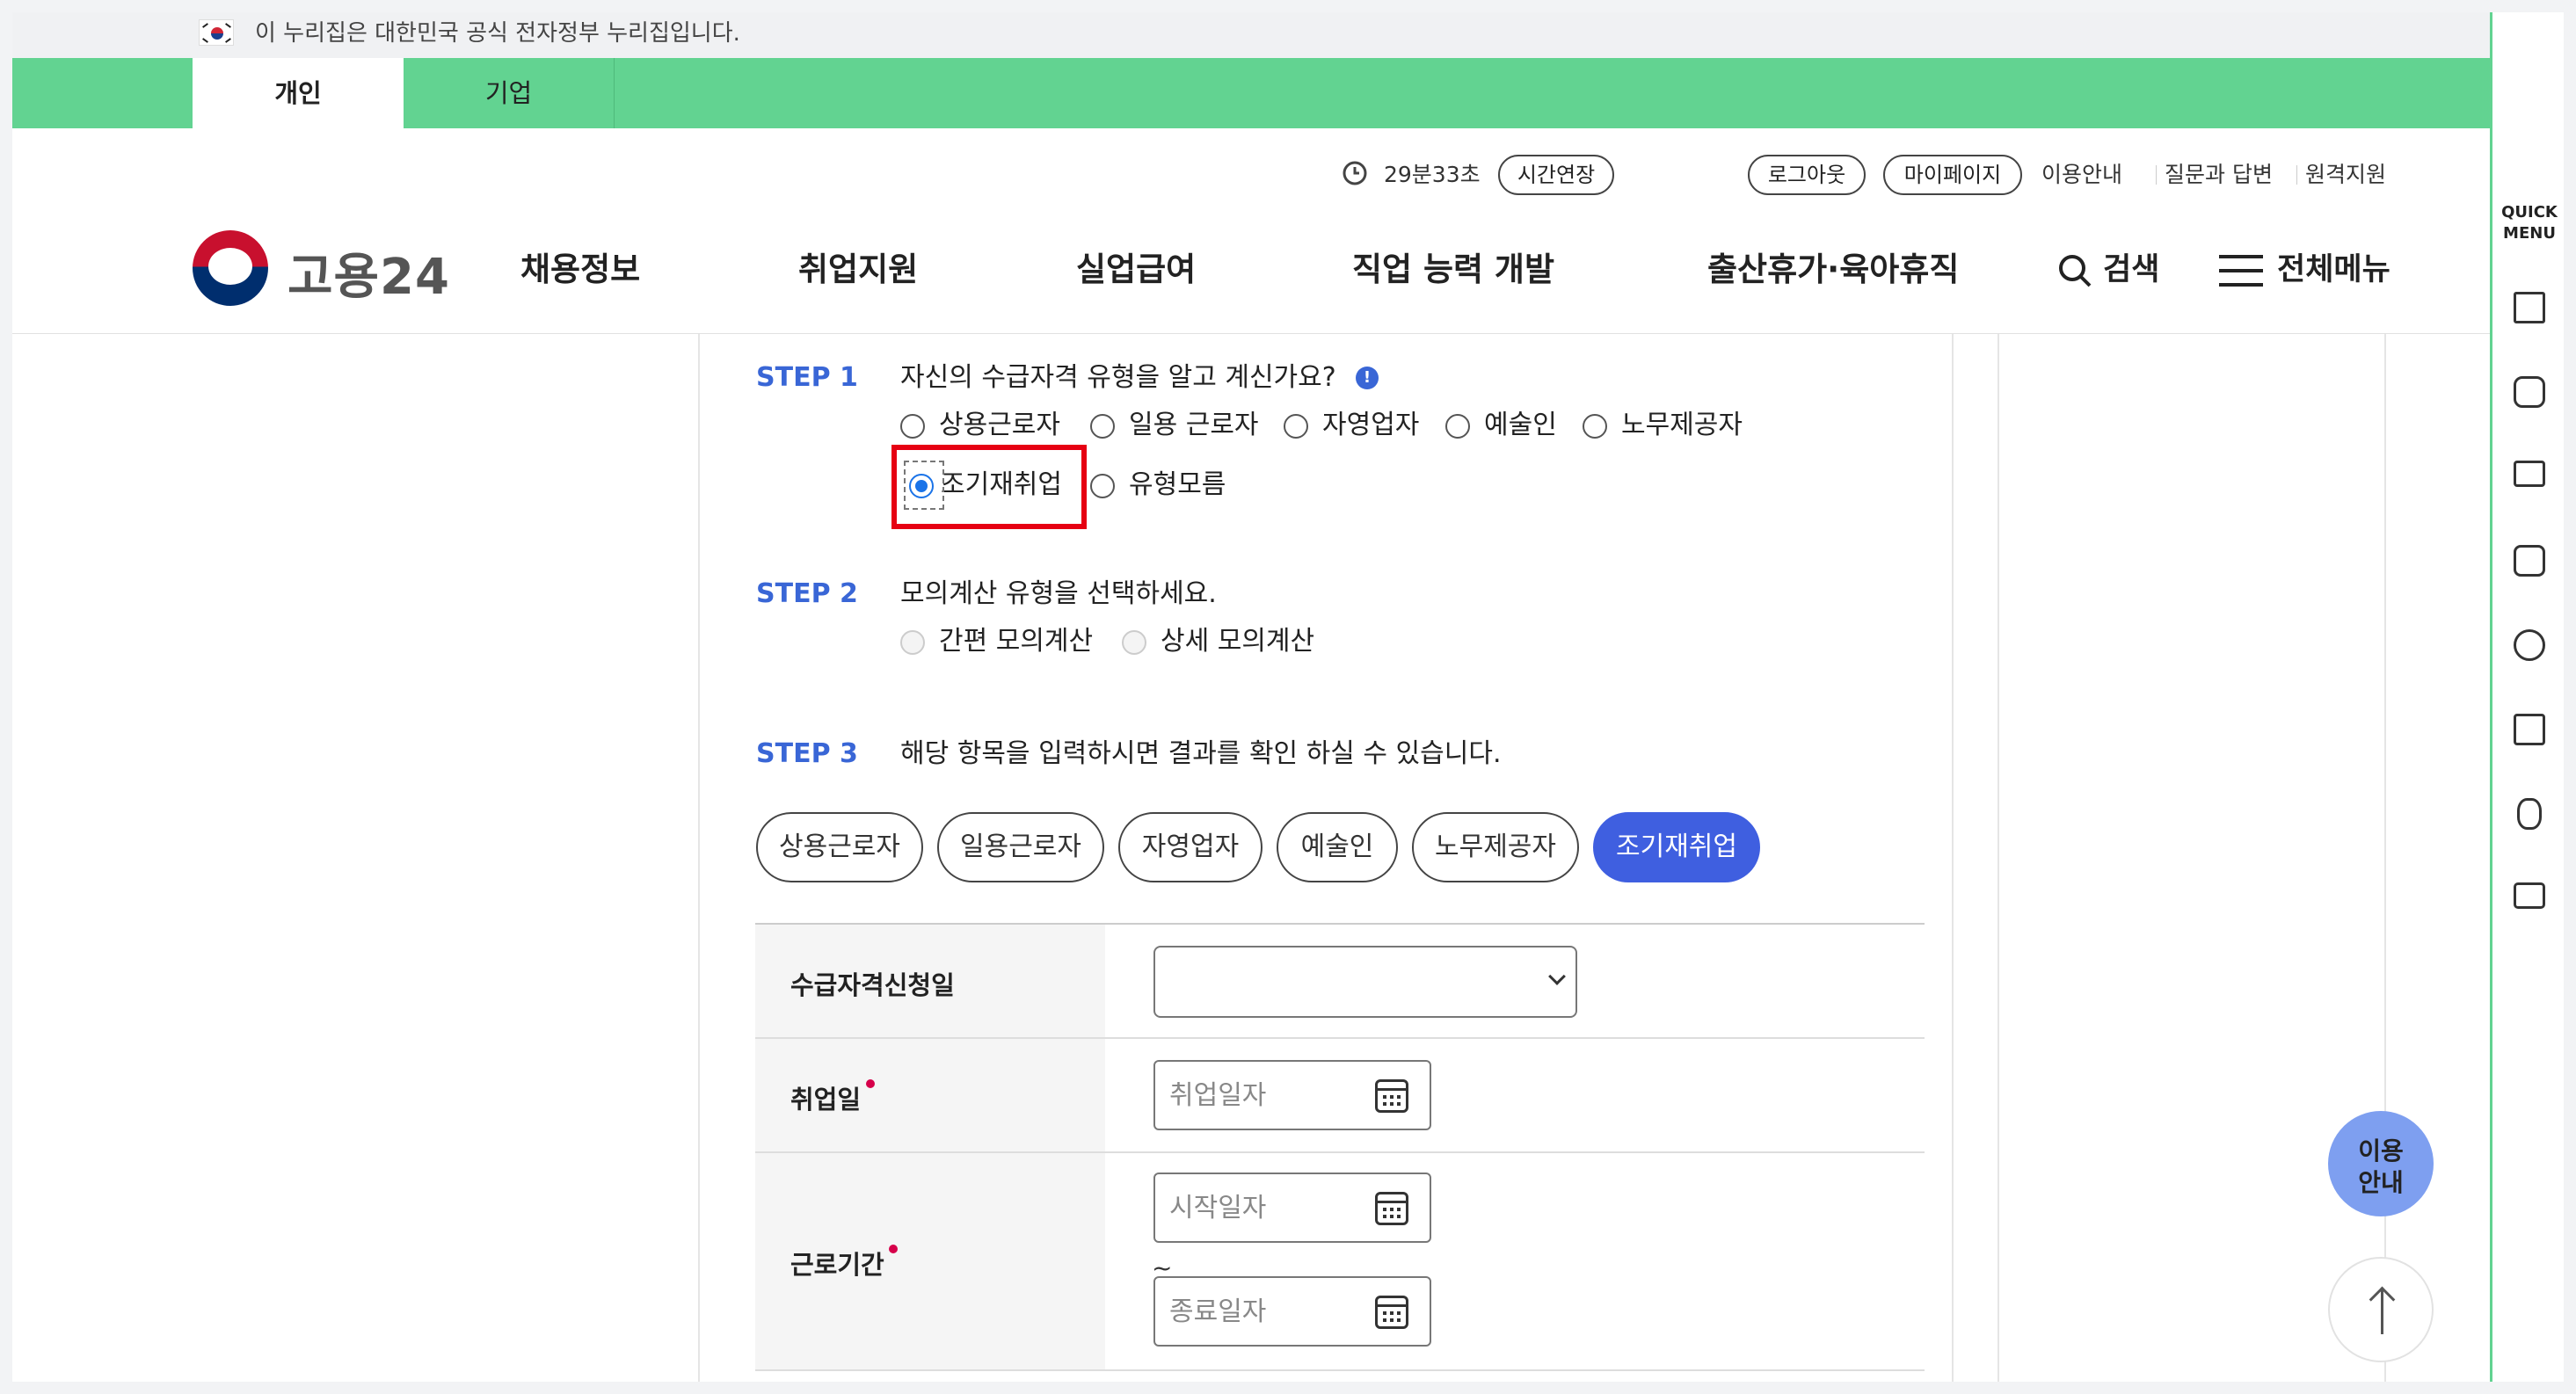 The height and width of the screenshot is (1394, 2576). Describe the element at coordinates (2381, 1163) in the screenshot. I see `usage-guide-button: 이용 안내` at that location.